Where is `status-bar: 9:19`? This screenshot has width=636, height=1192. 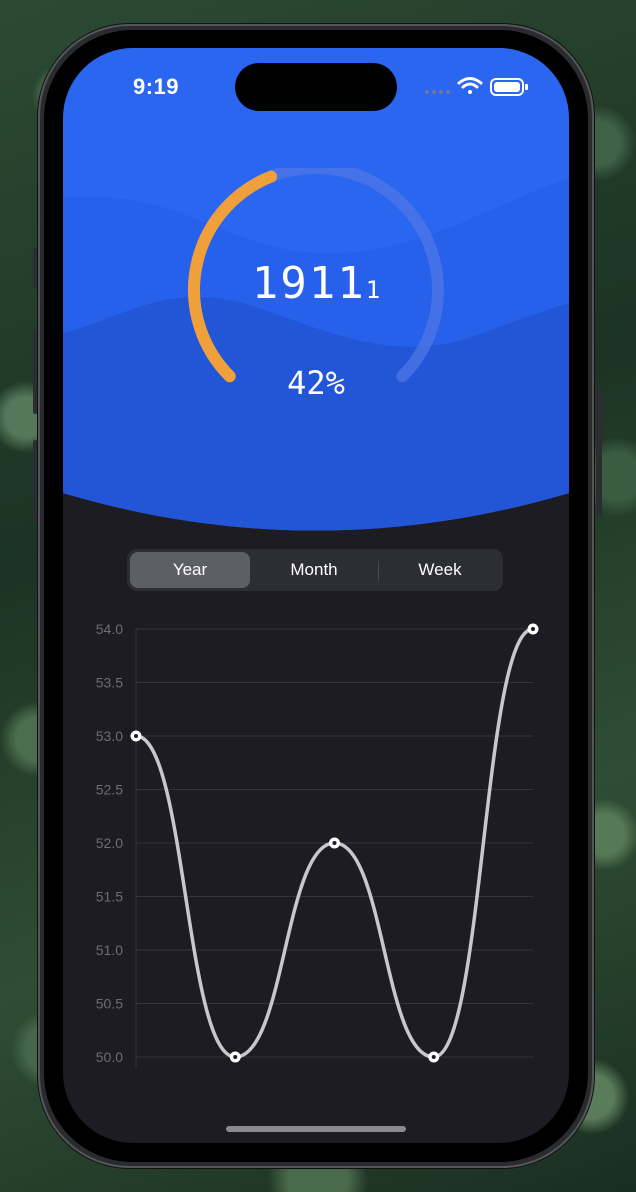
status-bar: 9:19 is located at coordinates (316, 88).